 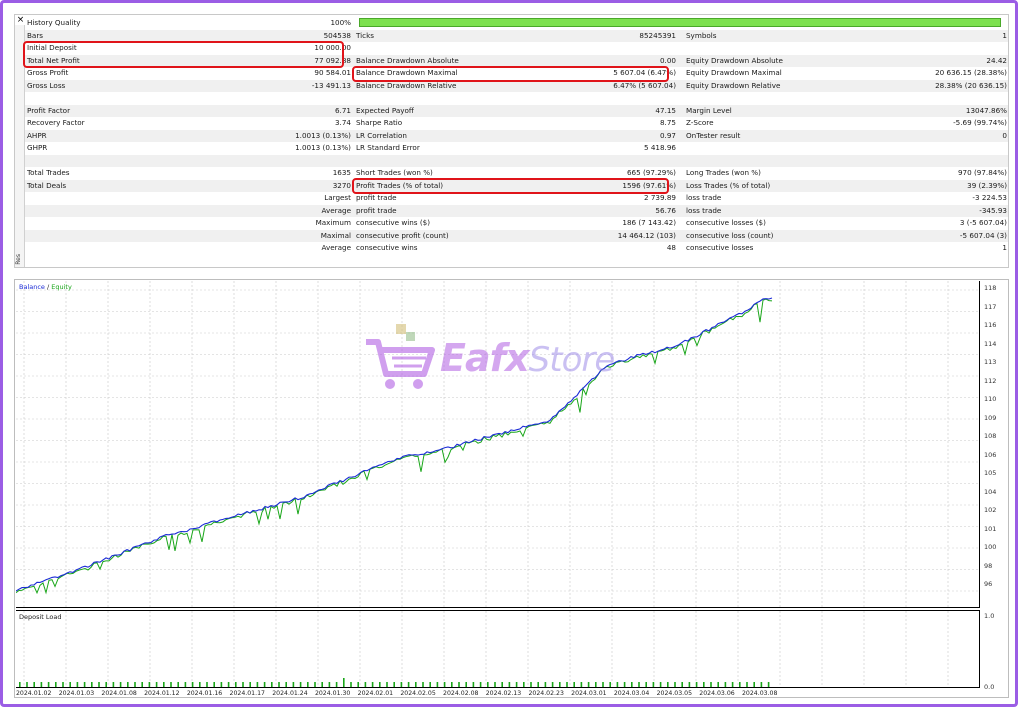 I want to click on metric-value: 3 (-5 607.04), so click(x=983, y=222).